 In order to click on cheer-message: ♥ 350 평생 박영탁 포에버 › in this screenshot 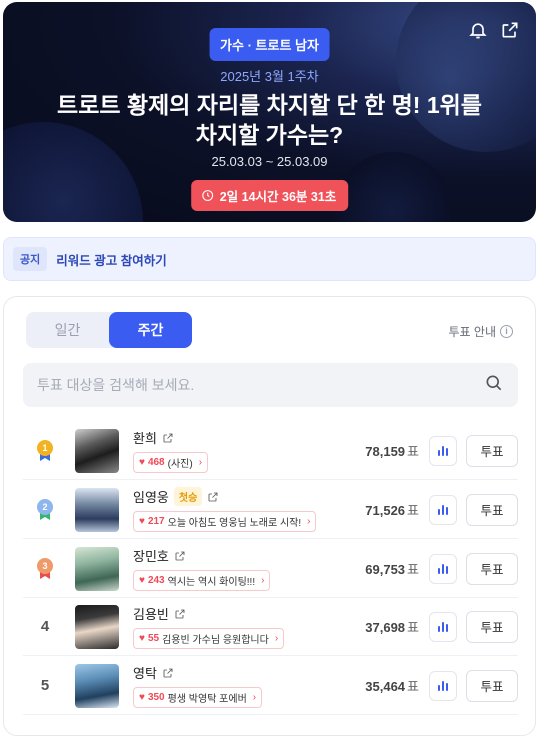, I will do `click(198, 697)`.